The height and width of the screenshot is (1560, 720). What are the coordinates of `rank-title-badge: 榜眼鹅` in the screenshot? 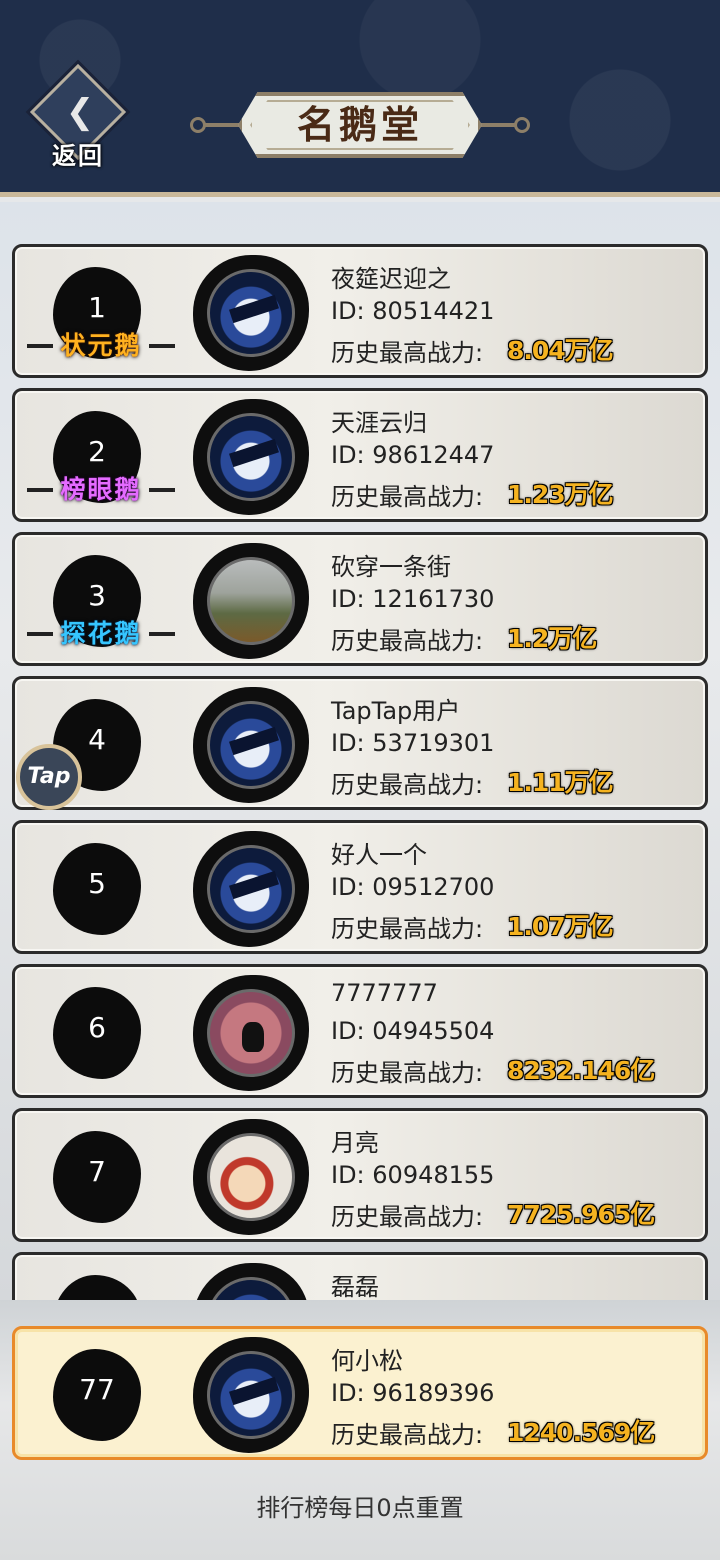 It's located at (101, 490).